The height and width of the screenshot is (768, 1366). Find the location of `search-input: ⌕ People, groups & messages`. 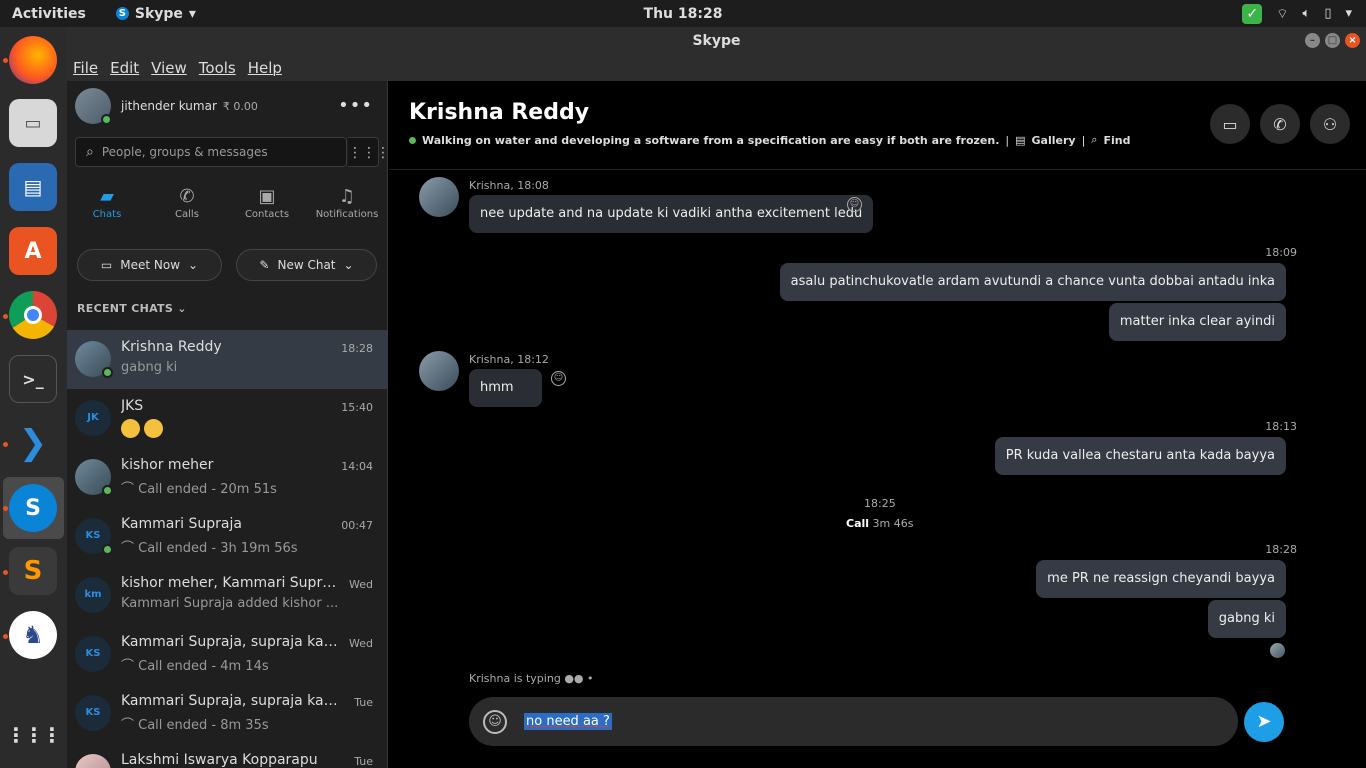

search-input: ⌕ People, groups & messages is located at coordinates (211, 152).